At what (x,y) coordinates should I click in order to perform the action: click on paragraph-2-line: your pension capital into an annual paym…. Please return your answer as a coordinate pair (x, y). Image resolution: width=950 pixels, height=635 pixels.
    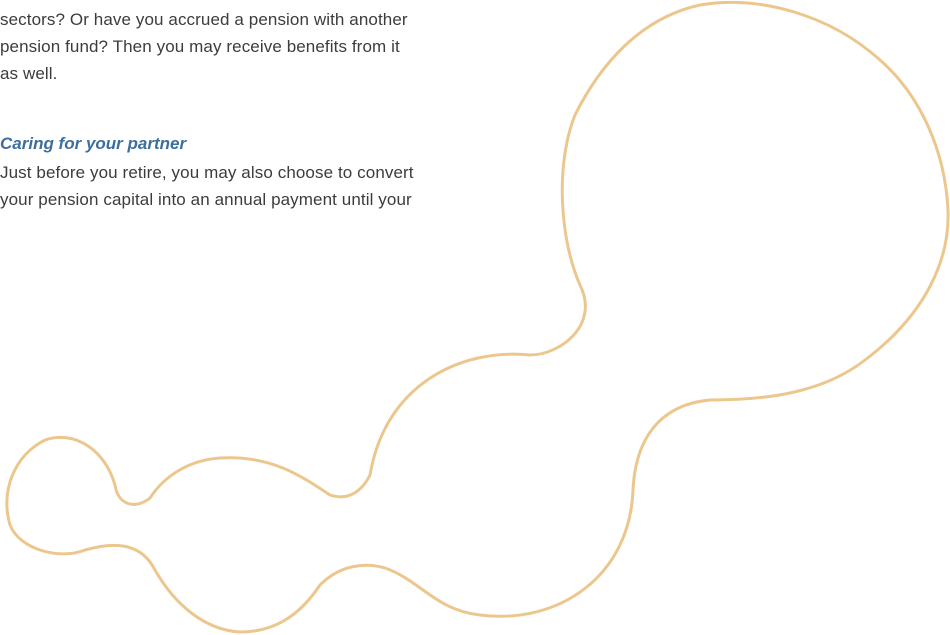
    Looking at the image, I should click on (206, 199).